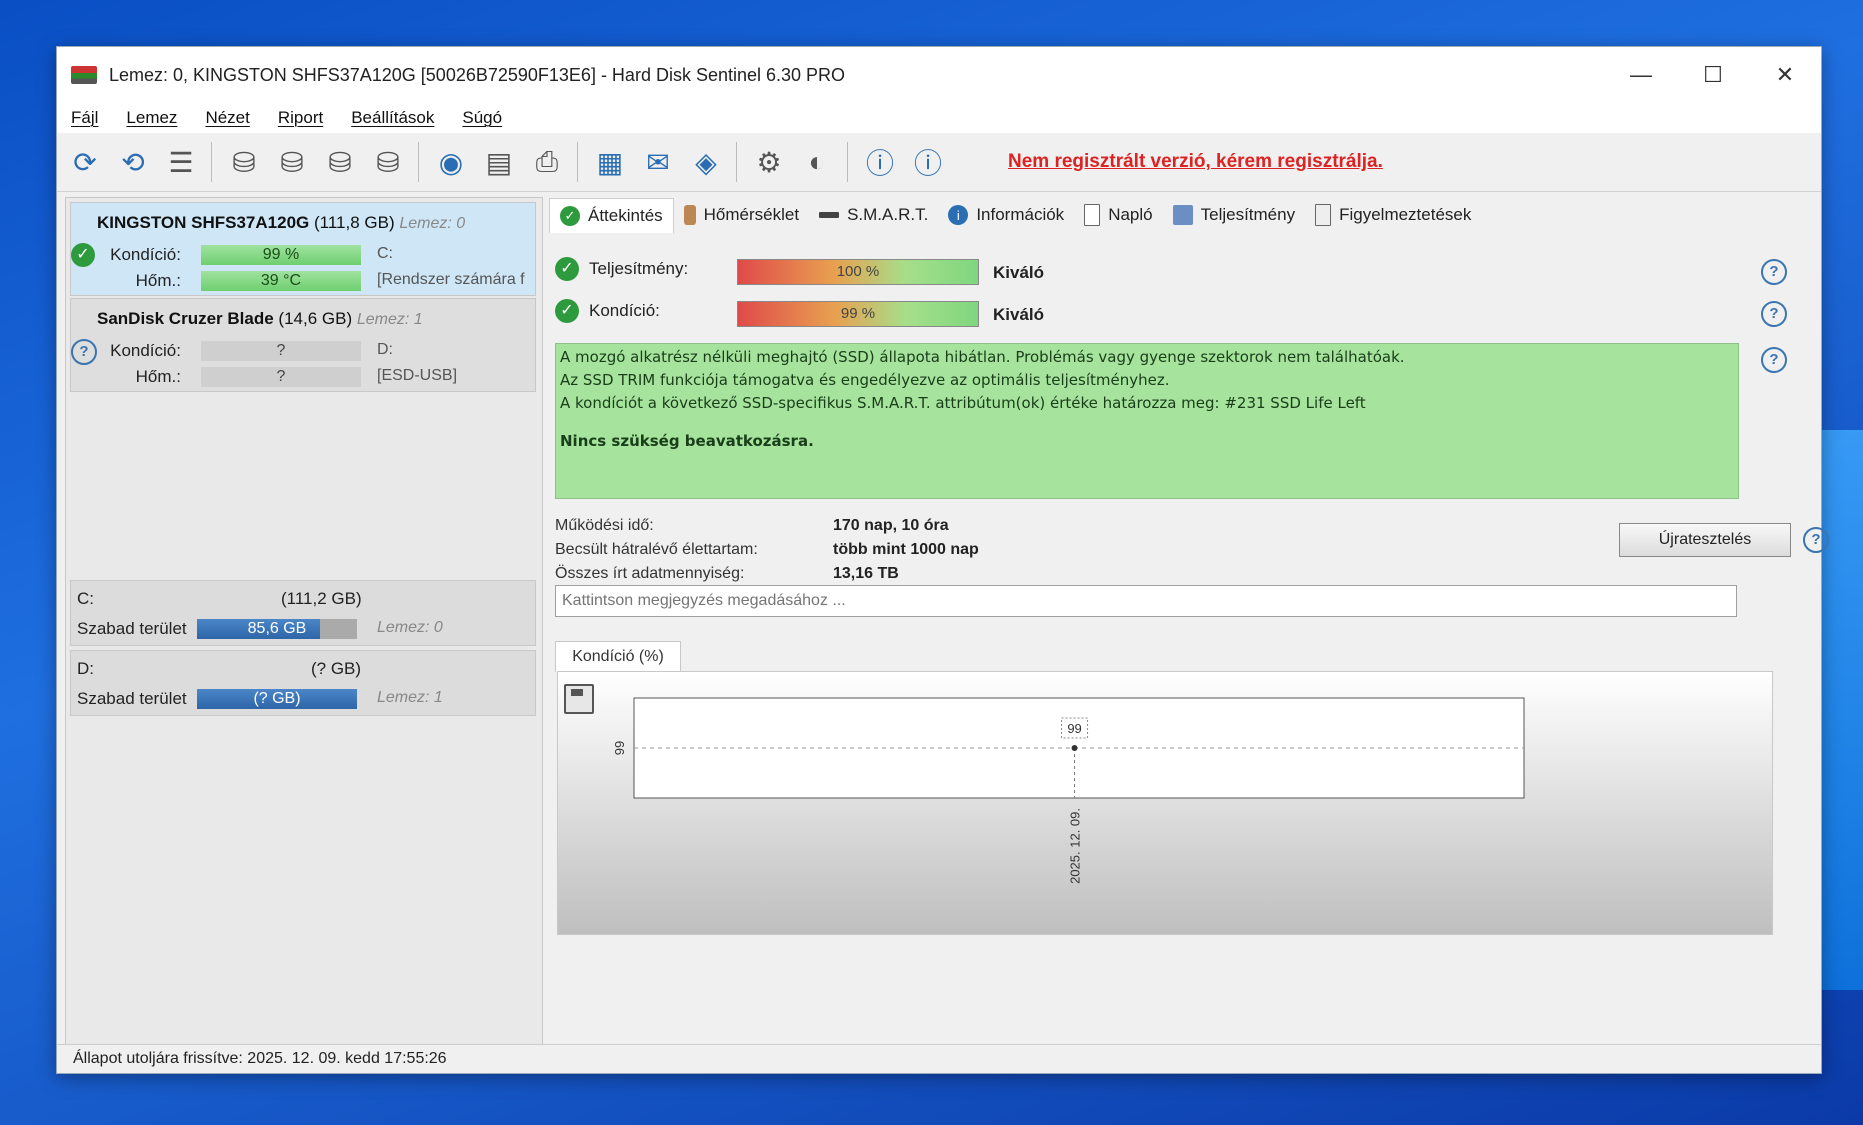  What do you see at coordinates (1405, 214) in the screenshot?
I see `tab-label: Figyelmeztetések` at bounding box center [1405, 214].